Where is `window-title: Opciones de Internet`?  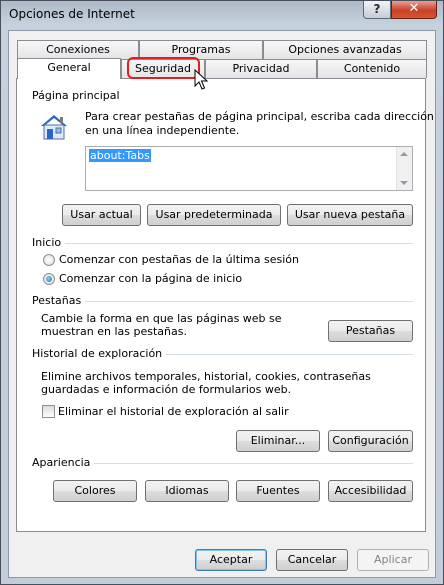 window-title: Opciones de Internet is located at coordinates (72, 14).